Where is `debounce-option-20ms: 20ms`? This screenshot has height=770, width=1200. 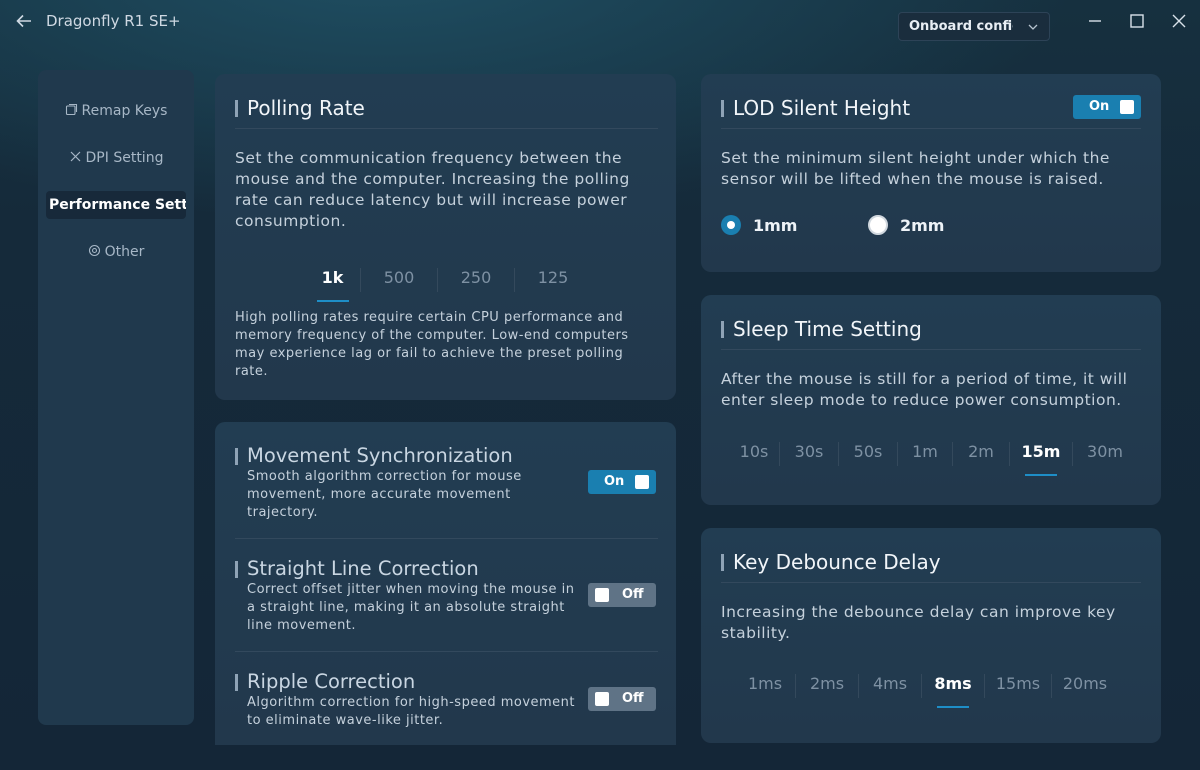
debounce-option-20ms: 20ms is located at coordinates (1085, 691).